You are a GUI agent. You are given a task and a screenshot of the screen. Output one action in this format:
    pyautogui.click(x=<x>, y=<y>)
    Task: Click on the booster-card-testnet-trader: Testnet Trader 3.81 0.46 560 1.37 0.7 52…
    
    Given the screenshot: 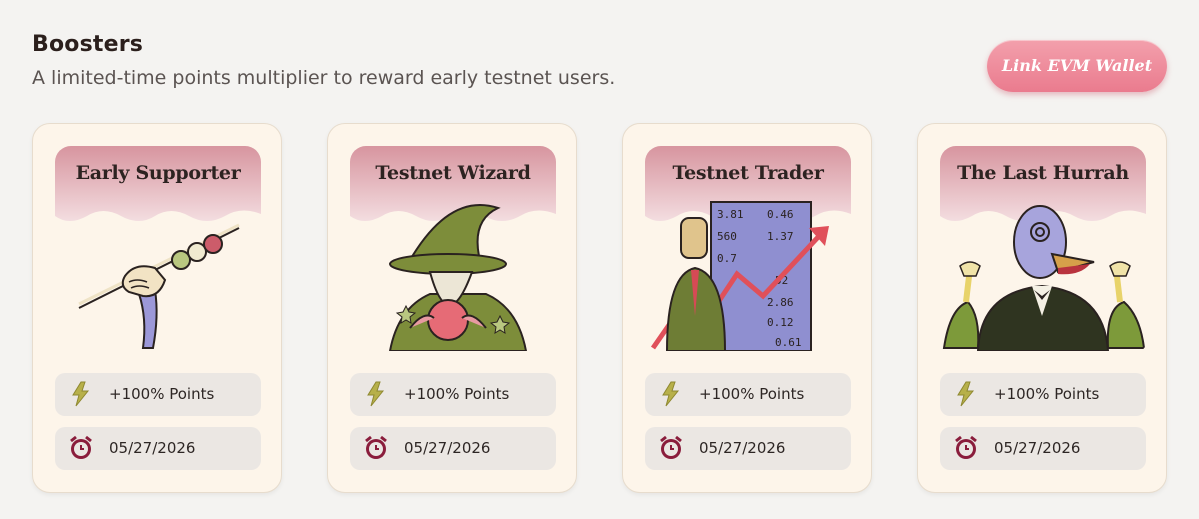 What is the action you would take?
    pyautogui.click(x=747, y=308)
    